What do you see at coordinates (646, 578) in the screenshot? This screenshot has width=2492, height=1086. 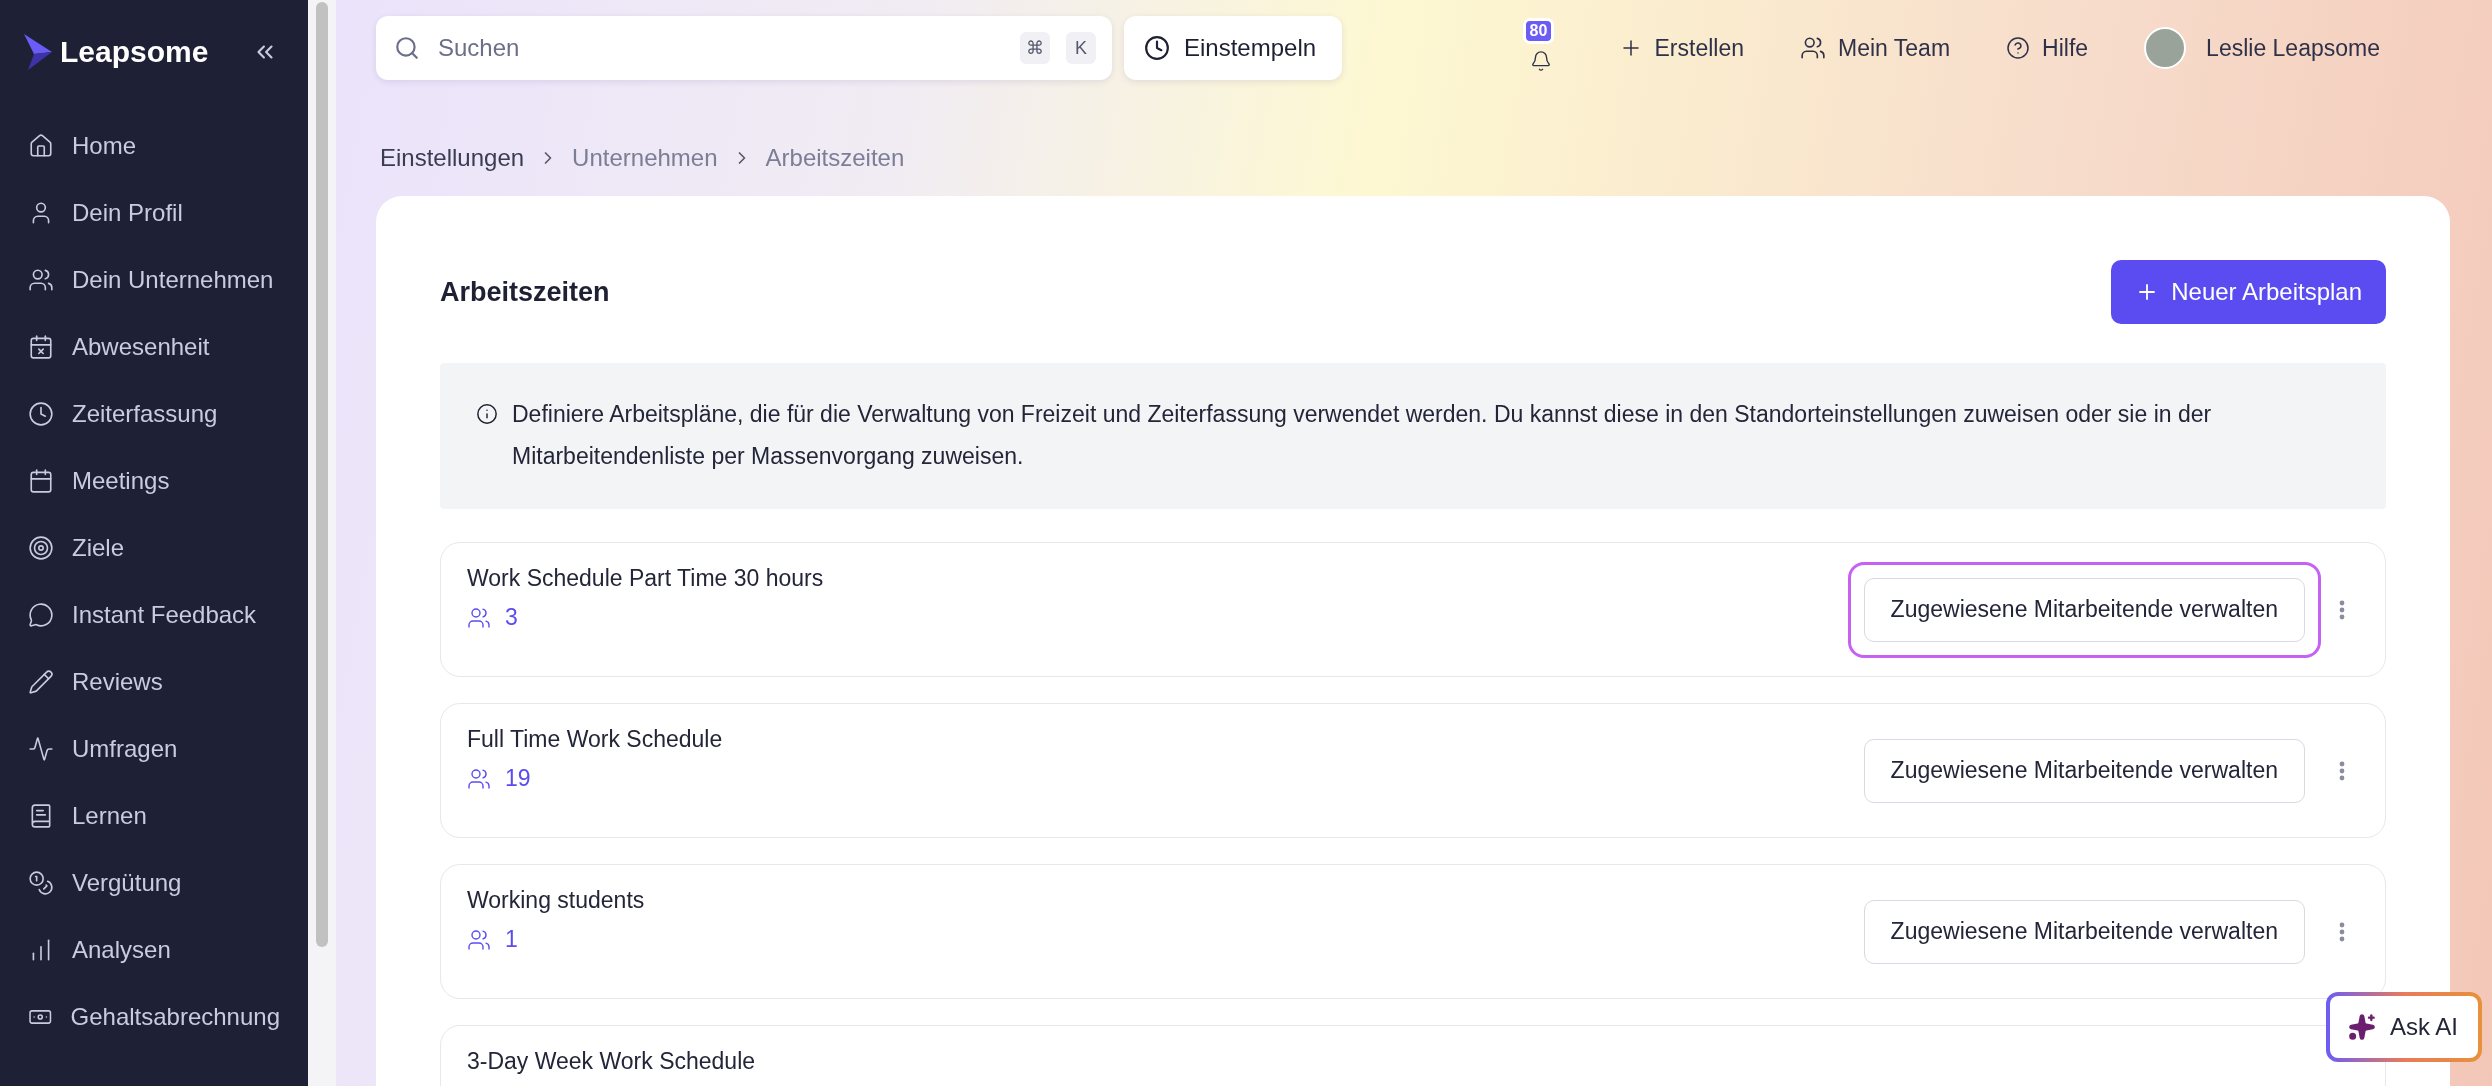 I see `schedule-name: Work Schedule Part Time 30 hours` at bounding box center [646, 578].